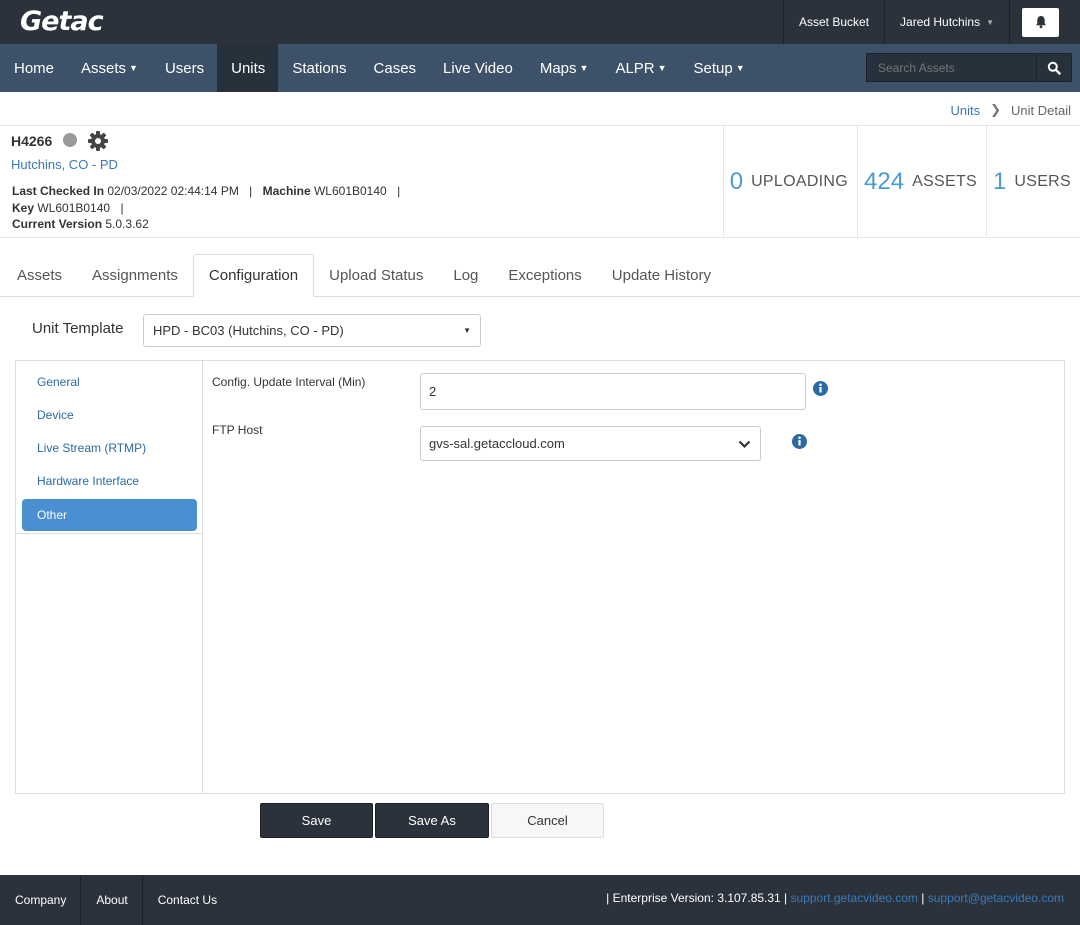 The width and height of the screenshot is (1080, 925). I want to click on nav-home: Home, so click(33, 68).